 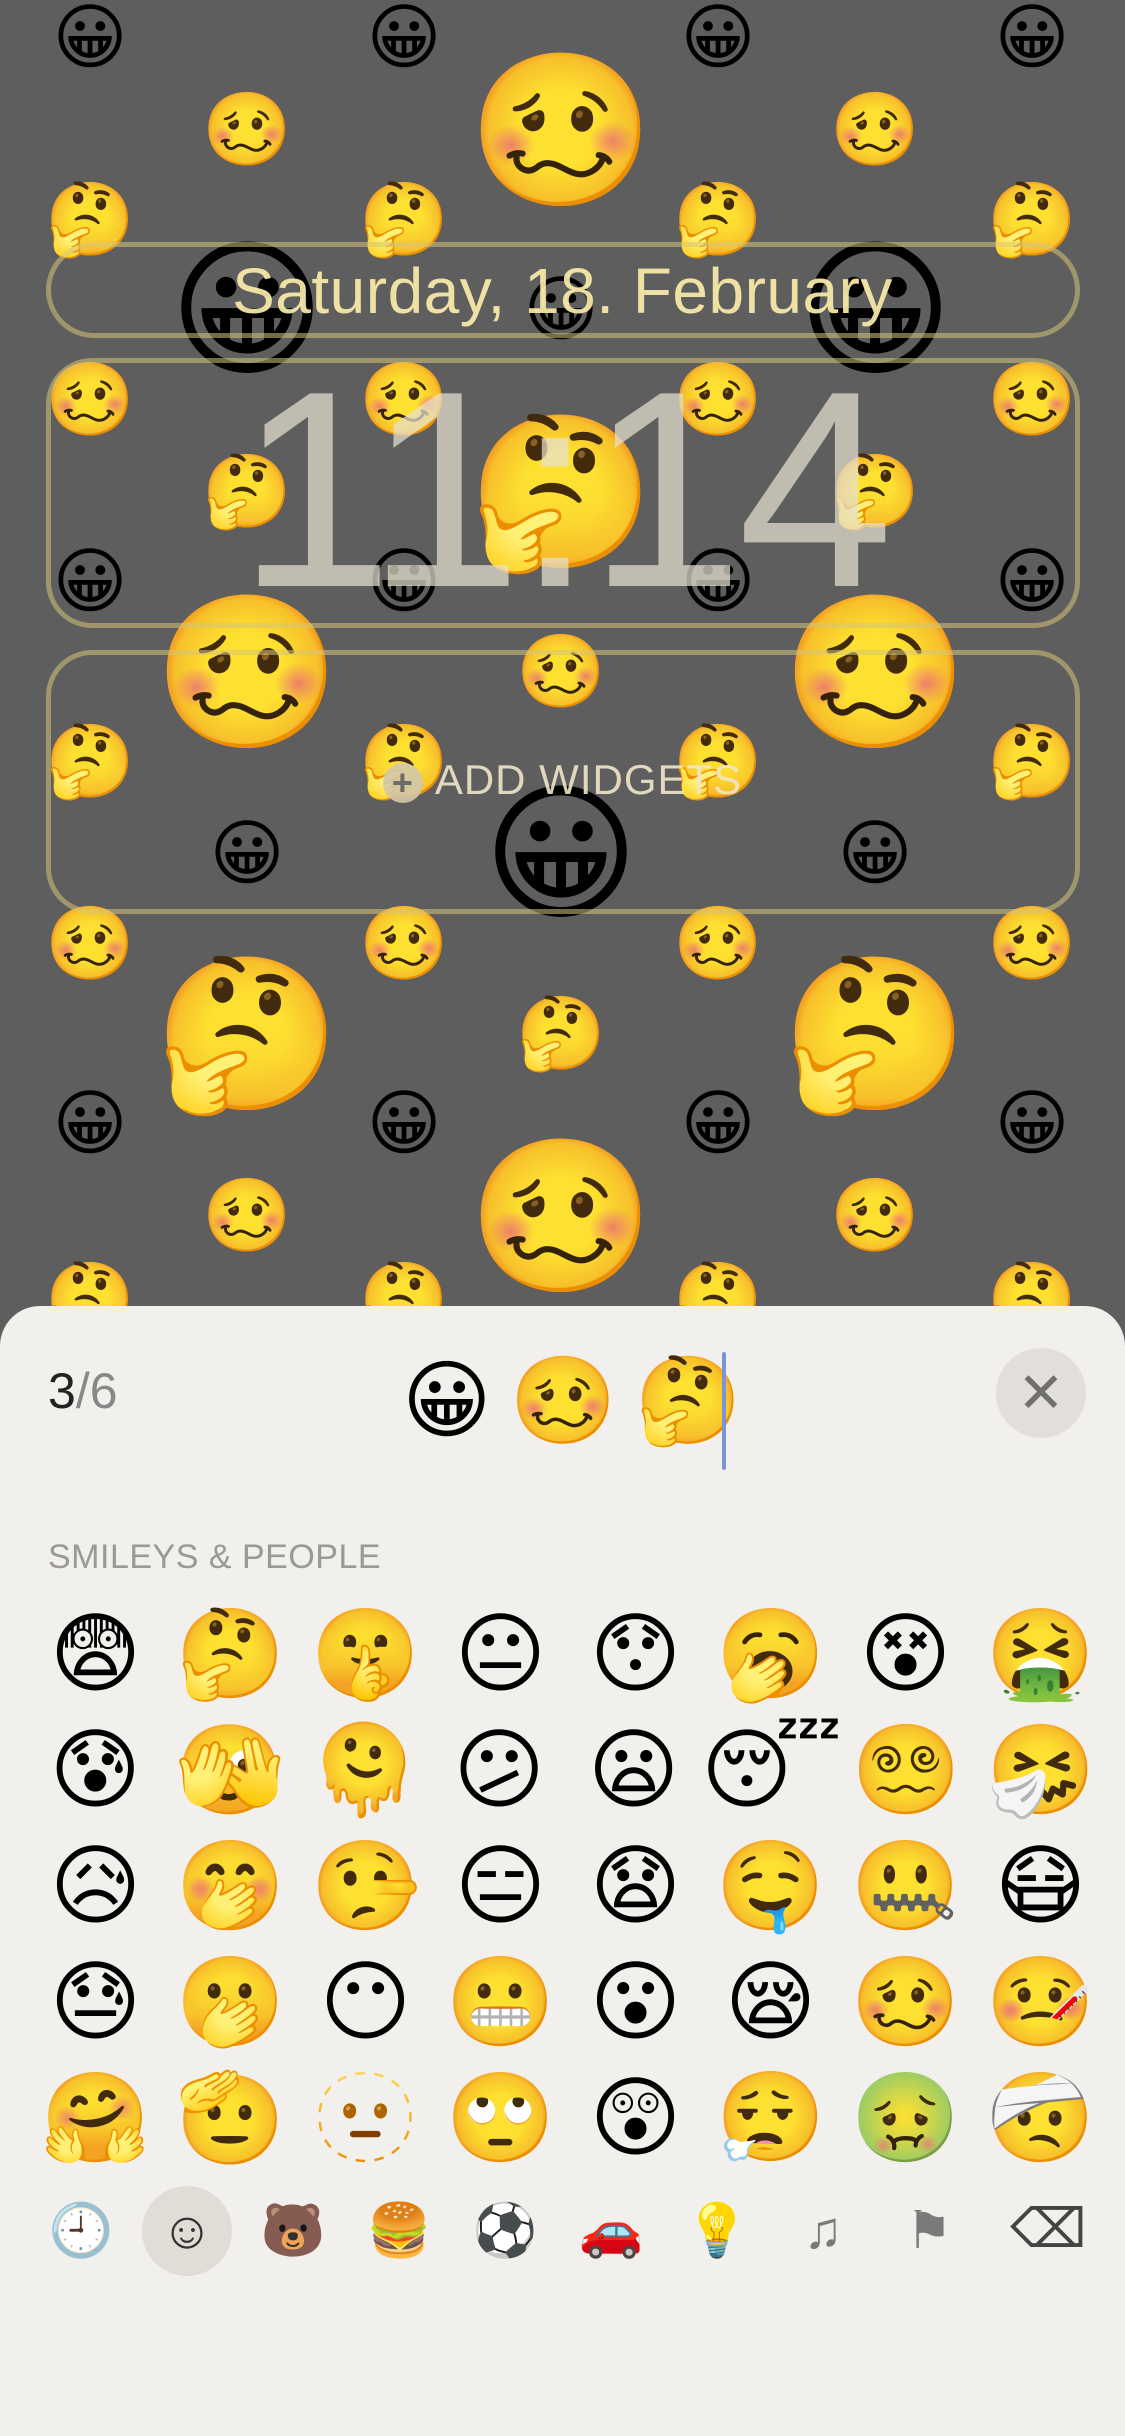 I want to click on emoji-key: 🫥, so click(x=365, y=2118).